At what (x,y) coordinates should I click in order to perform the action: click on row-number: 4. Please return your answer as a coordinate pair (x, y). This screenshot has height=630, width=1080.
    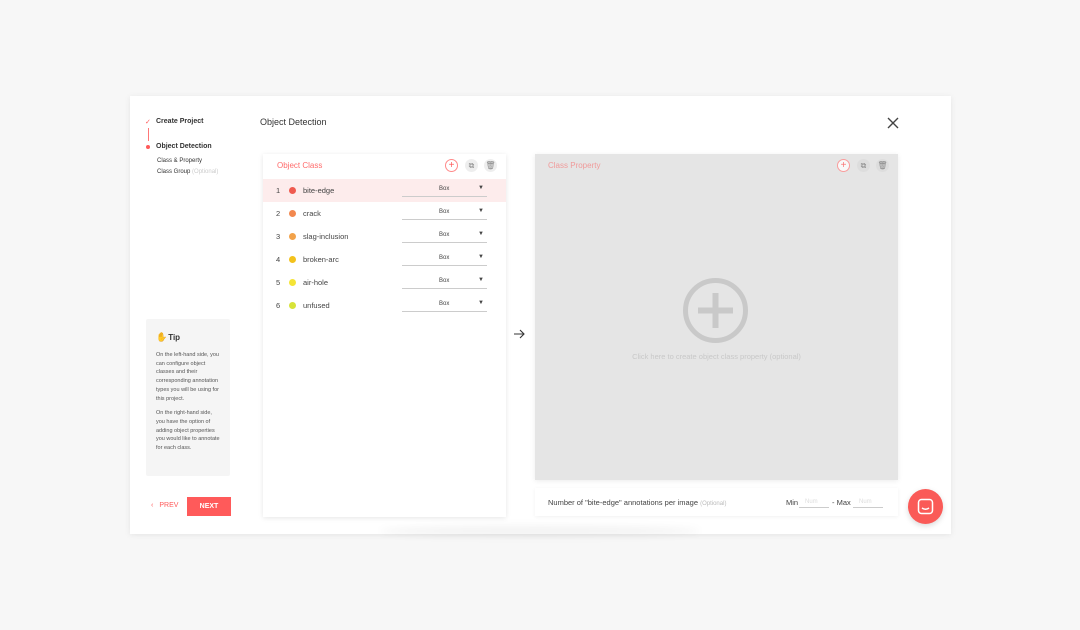
    Looking at the image, I should click on (278, 259).